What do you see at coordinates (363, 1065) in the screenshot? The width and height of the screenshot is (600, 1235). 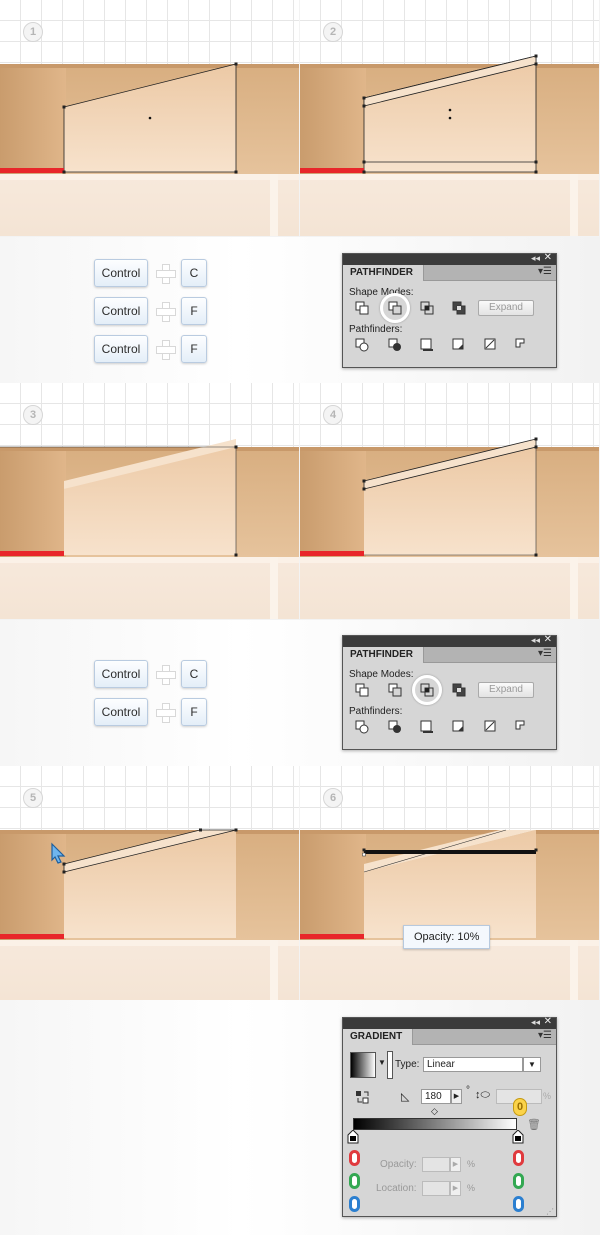 I see `gradient-swatch` at bounding box center [363, 1065].